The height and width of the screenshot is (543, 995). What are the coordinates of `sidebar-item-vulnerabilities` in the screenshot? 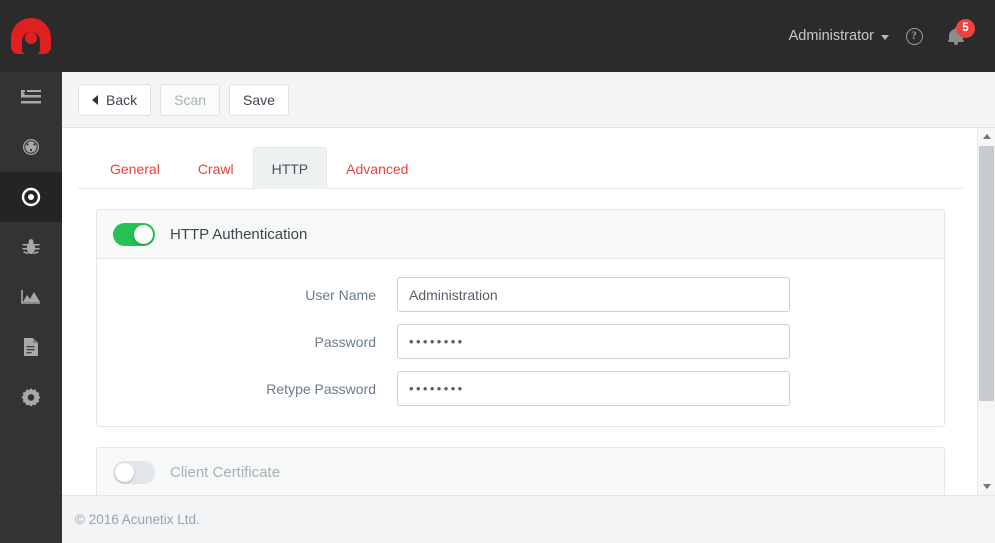 It's located at (31, 247).